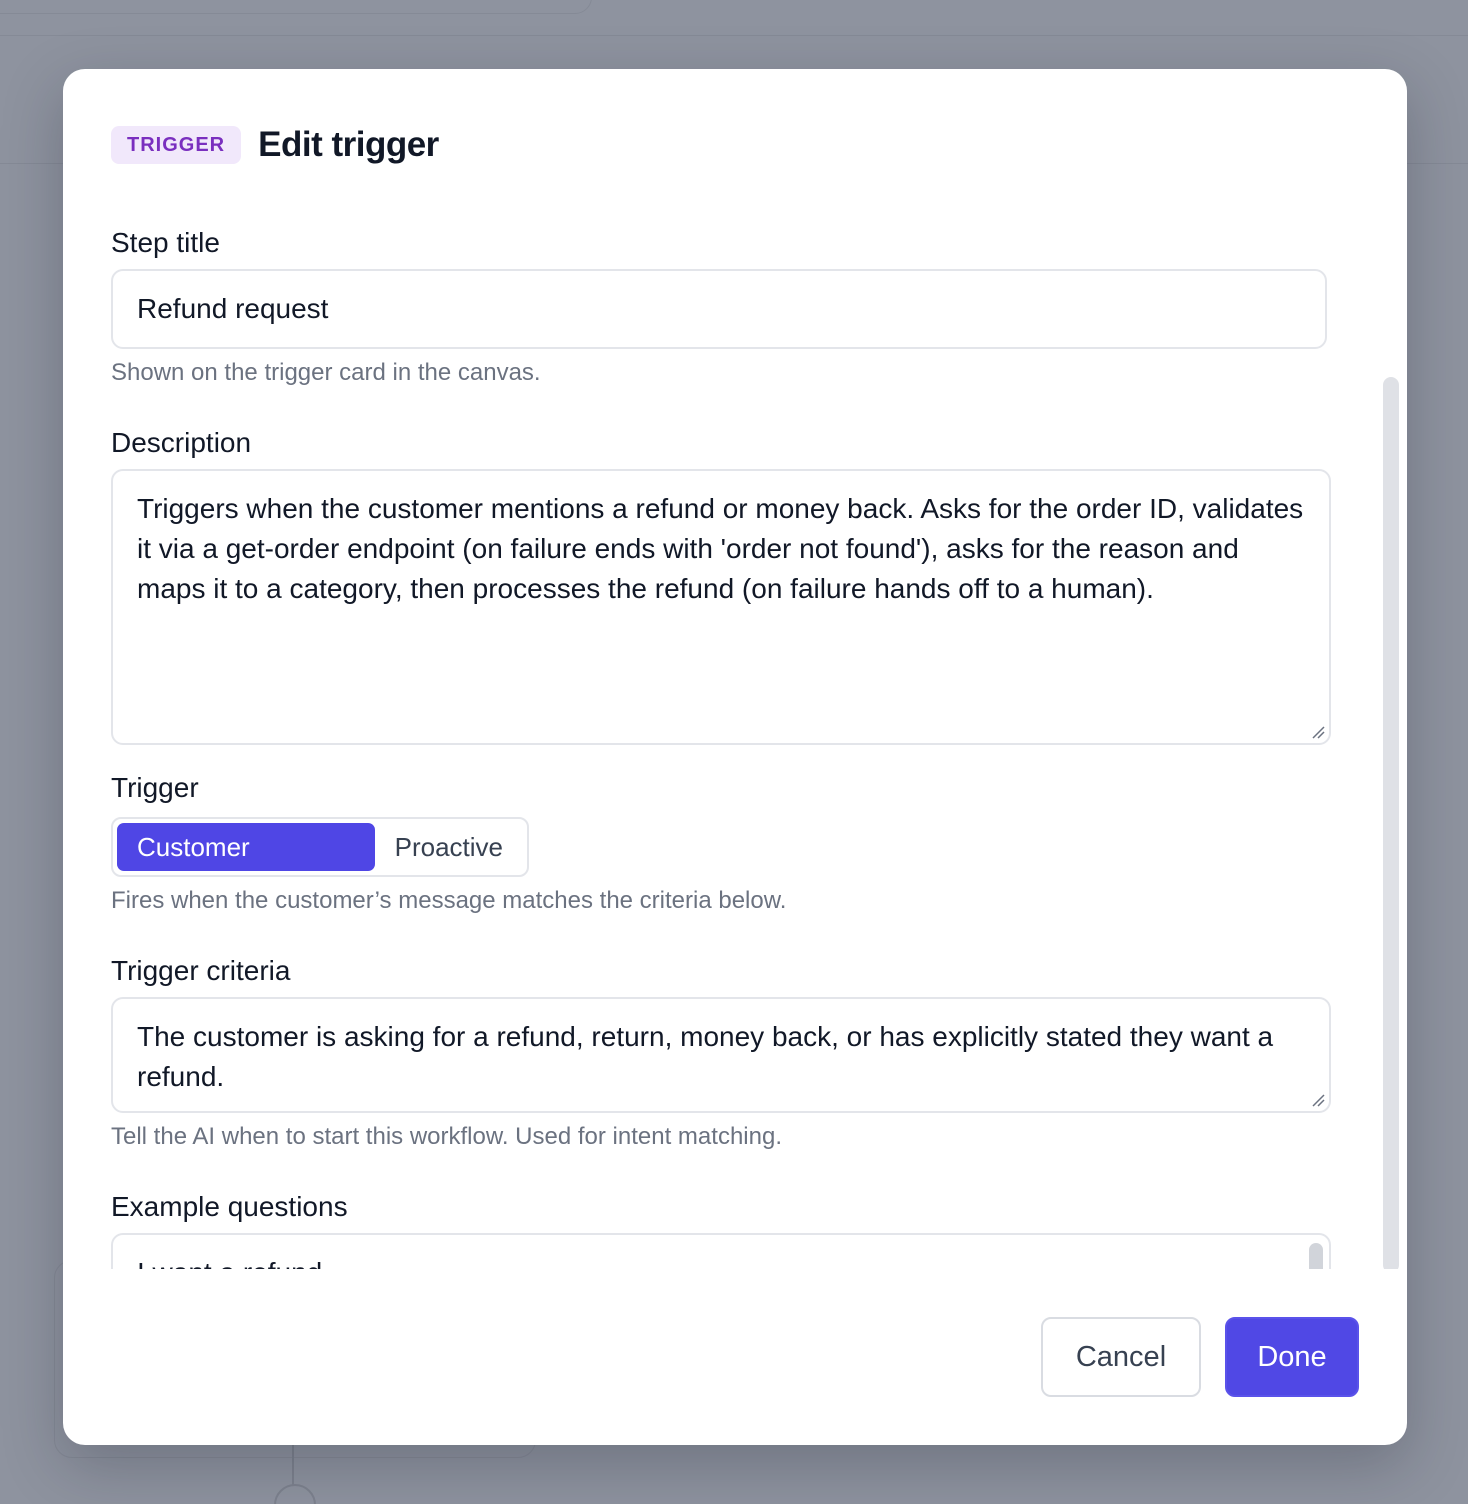  I want to click on step-title-input: Refund request, so click(719, 309).